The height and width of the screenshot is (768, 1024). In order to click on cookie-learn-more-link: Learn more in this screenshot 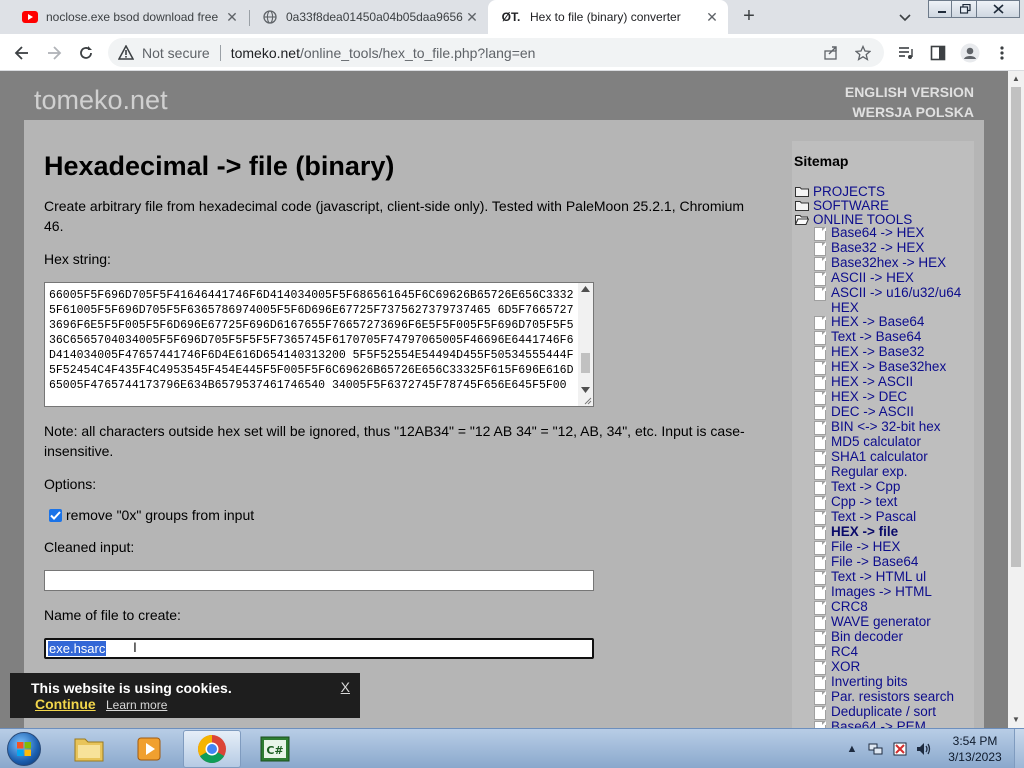, I will do `click(136, 705)`.